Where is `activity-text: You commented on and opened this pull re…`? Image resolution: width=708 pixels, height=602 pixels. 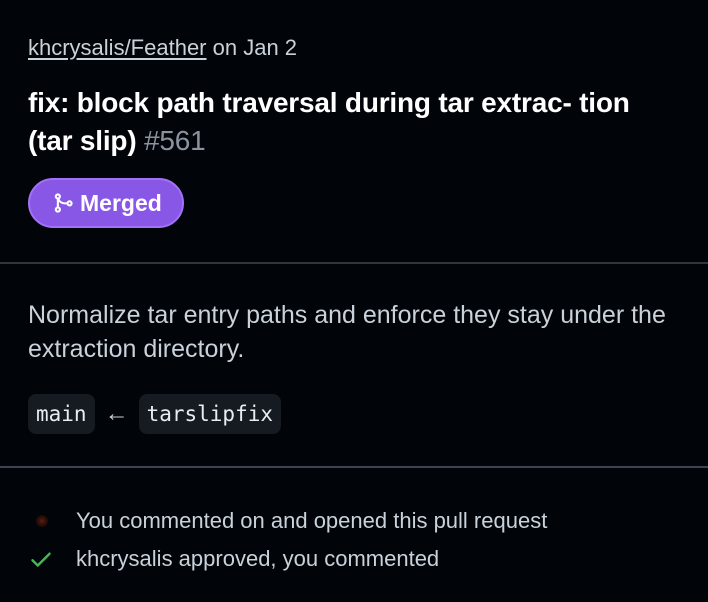 activity-text: You commented on and opened this pull re… is located at coordinates (312, 520).